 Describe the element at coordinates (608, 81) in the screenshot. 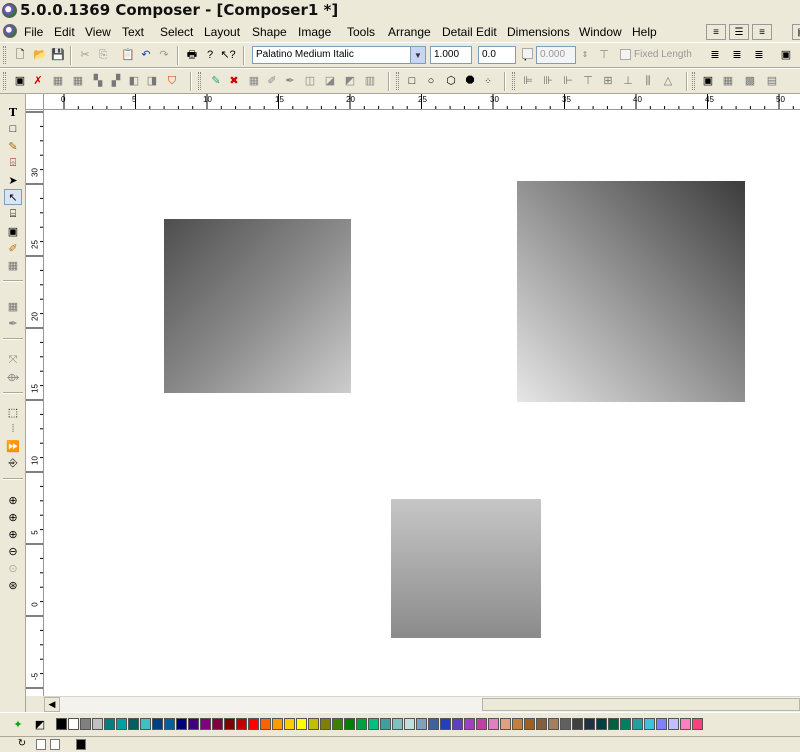

I see `align-vcenter-objects-icon: ⊞` at that location.